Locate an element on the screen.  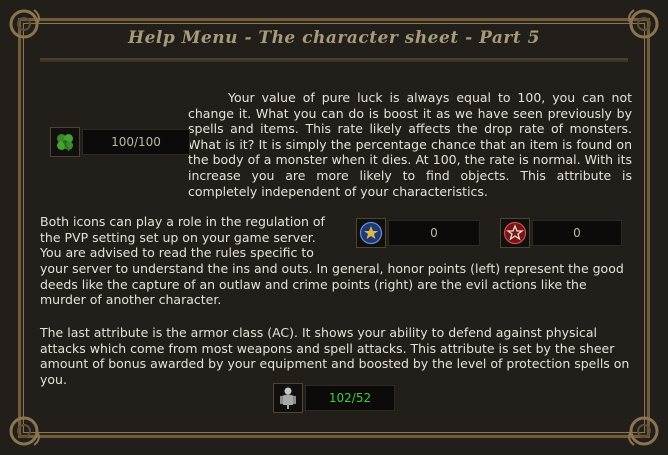
crime-pentagram-icon is located at coordinates (515, 233).